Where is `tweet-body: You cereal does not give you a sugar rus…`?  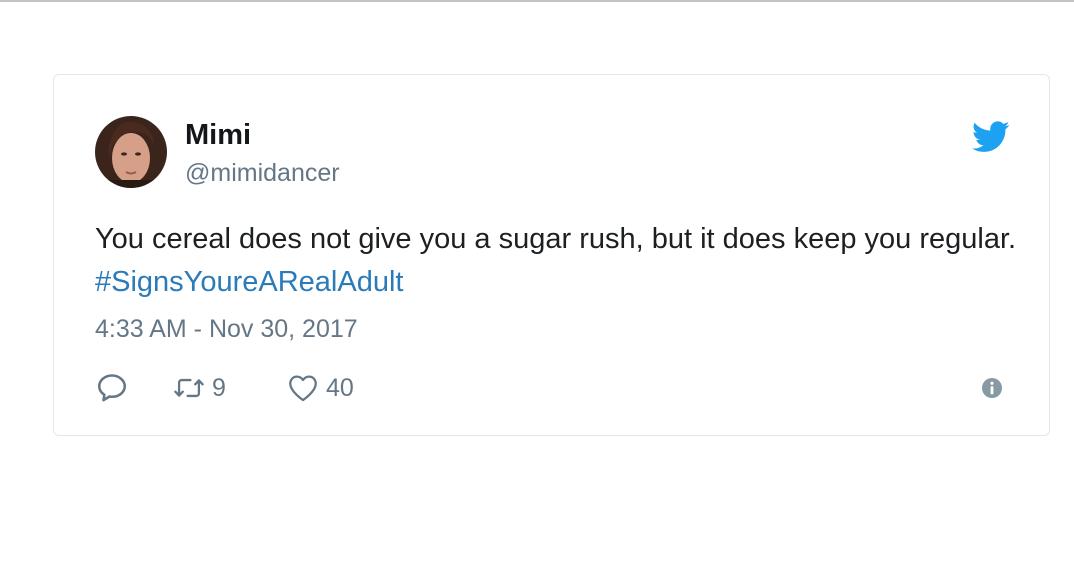
tweet-body: You cereal does not give you a sugar rus… is located at coordinates (556, 239).